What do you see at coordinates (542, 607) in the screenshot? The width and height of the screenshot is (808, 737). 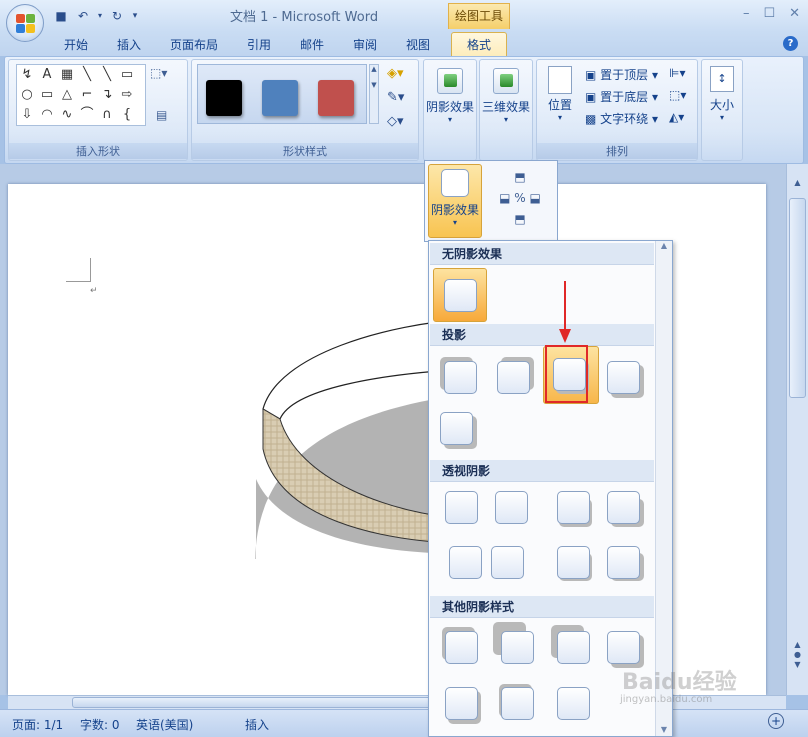 I see `section-other-shadow: 其他阴影样式` at bounding box center [542, 607].